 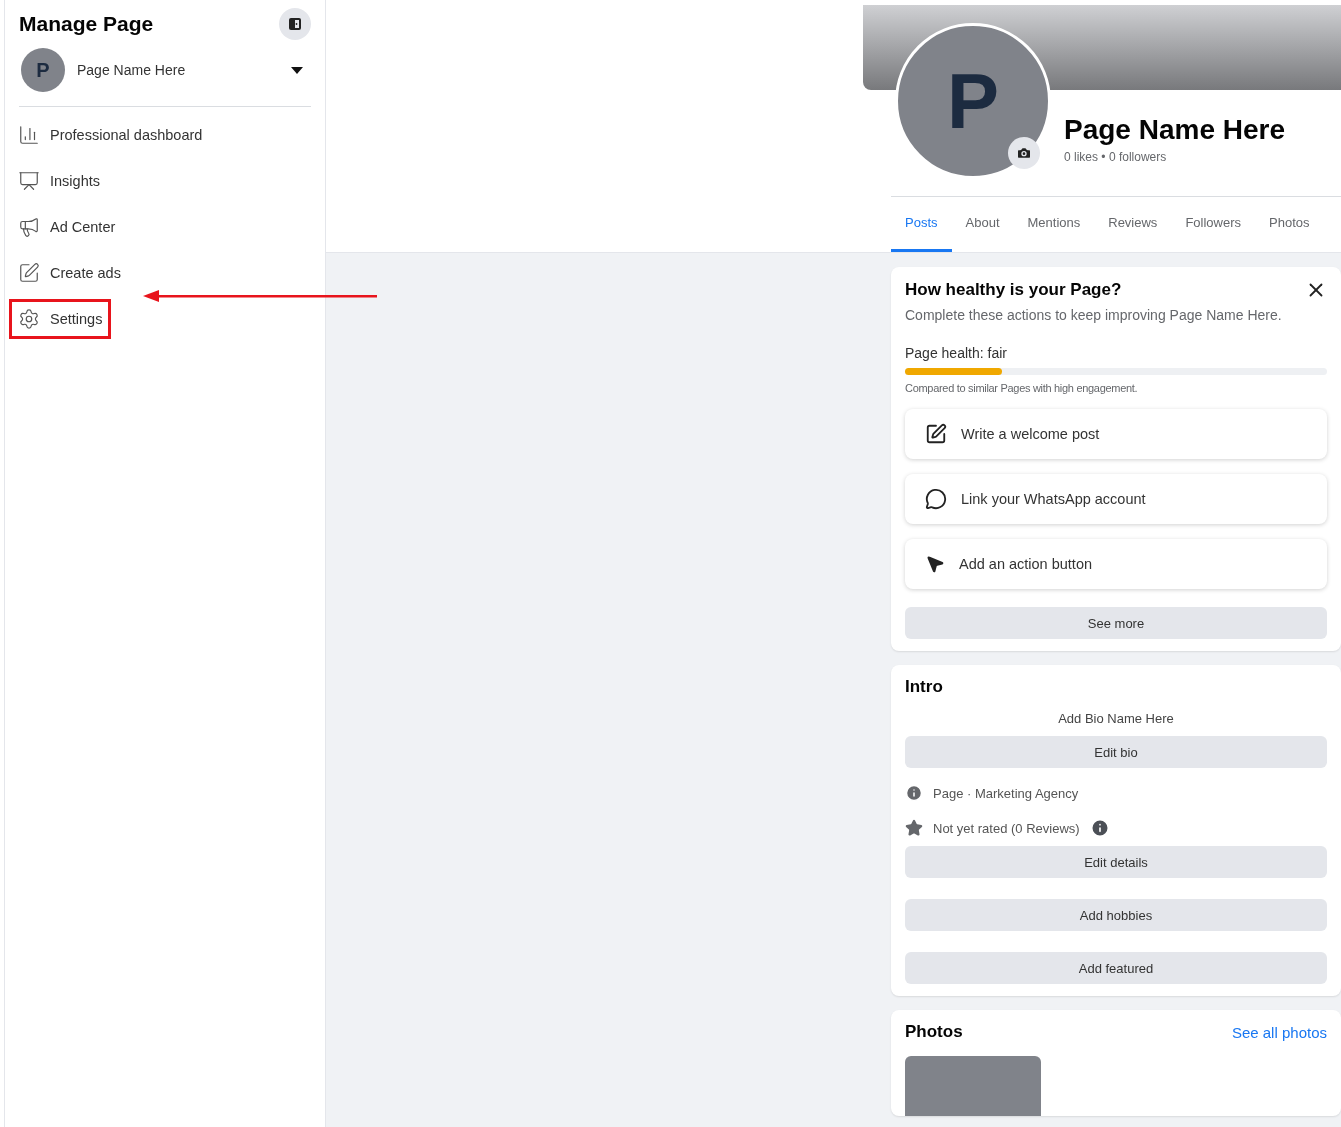 I want to click on health-caption: Compared to similar Pages with high engagement., so click(x=1022, y=388).